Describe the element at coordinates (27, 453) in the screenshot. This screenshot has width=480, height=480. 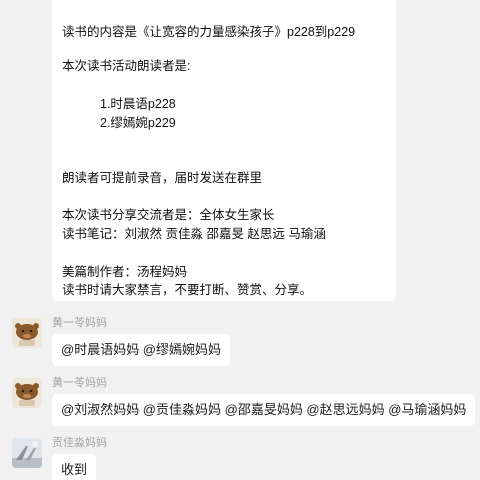
I see `scene-avatar-icon` at that location.